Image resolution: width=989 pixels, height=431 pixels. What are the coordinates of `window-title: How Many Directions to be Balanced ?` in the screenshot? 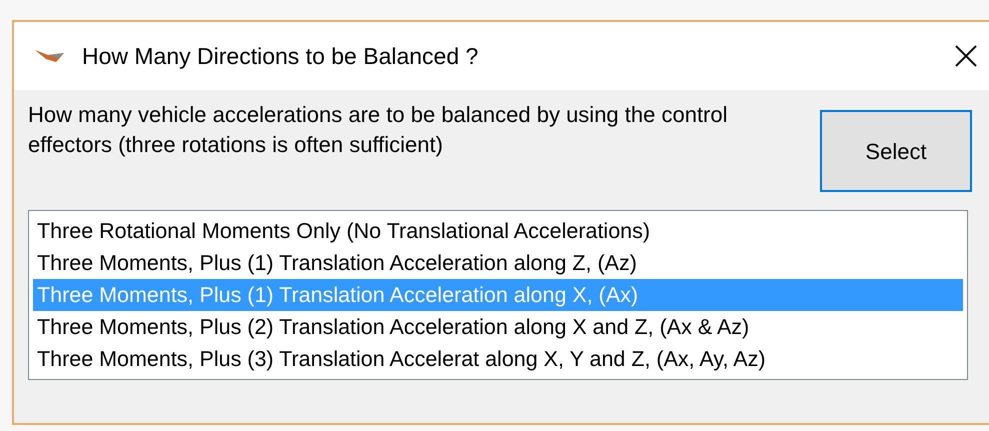 It's located at (280, 56).